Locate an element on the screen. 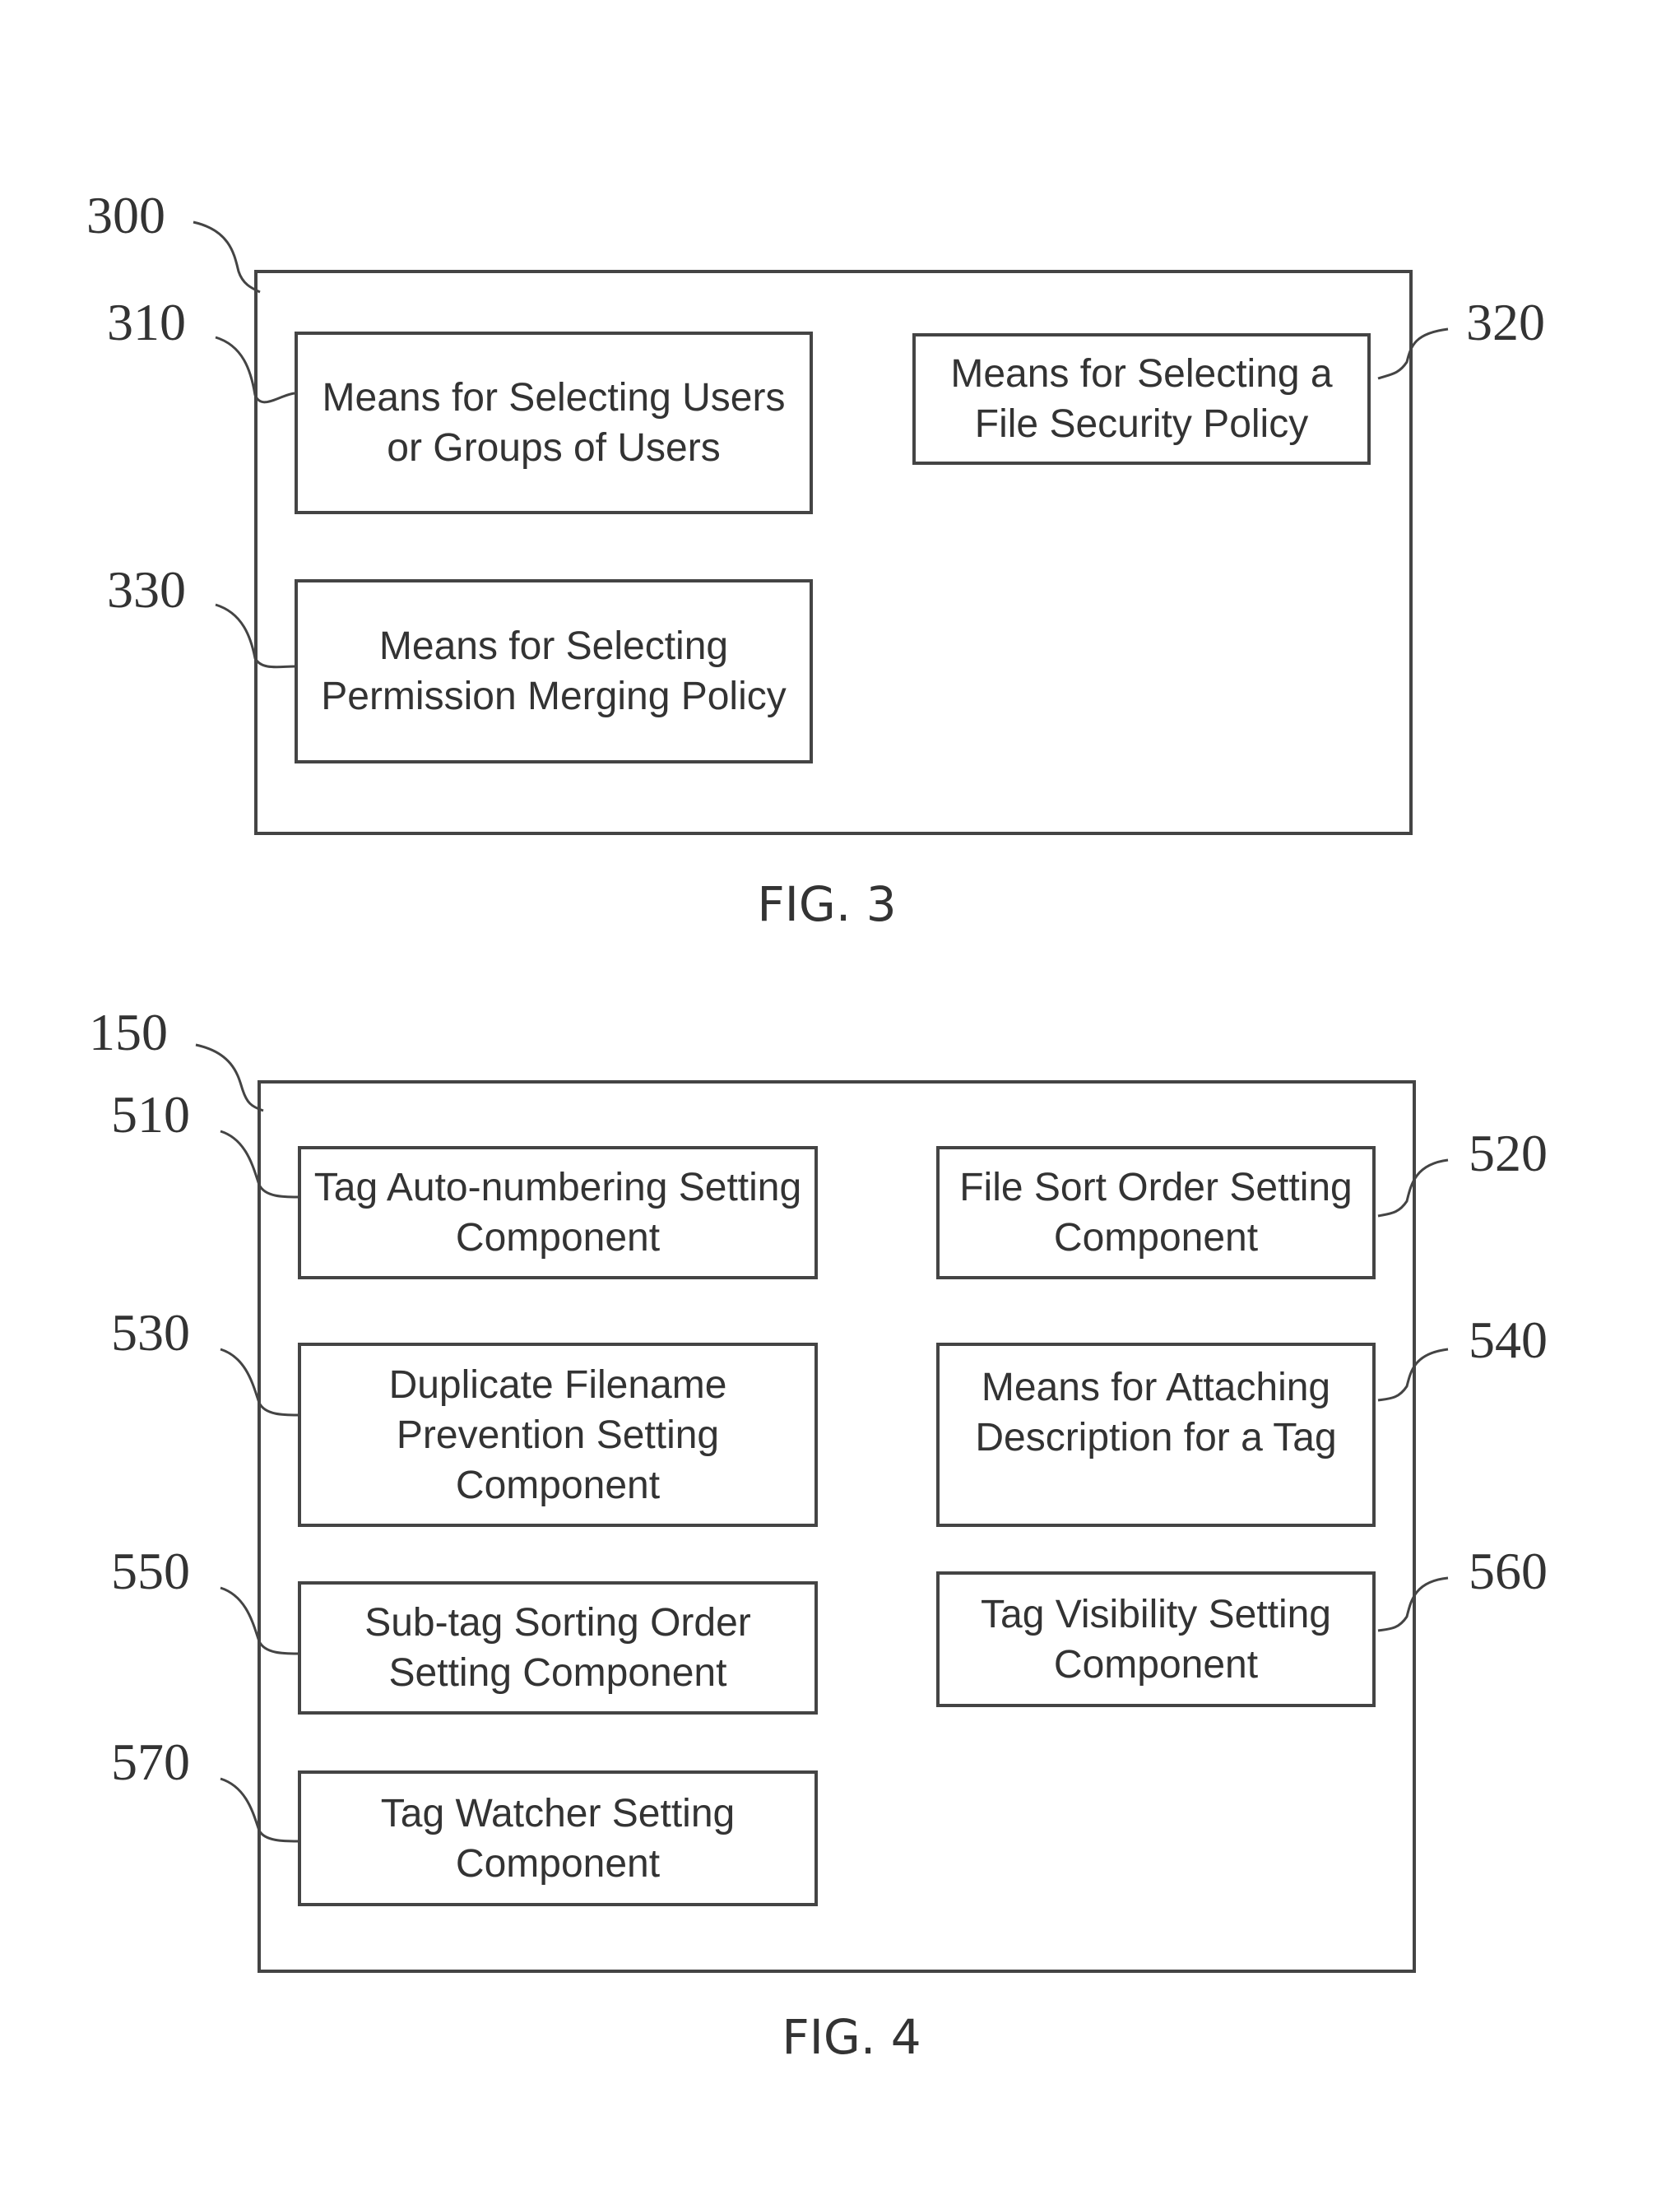  ref-550: 550 is located at coordinates (150, 1571).